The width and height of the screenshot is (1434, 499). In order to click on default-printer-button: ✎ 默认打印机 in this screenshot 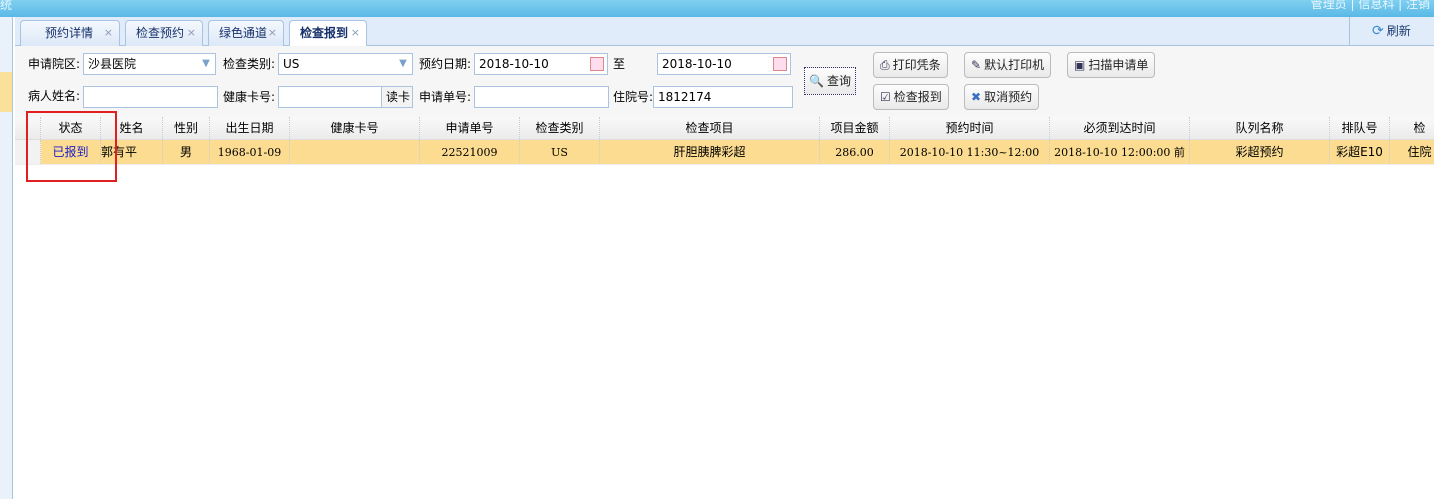, I will do `click(1008, 65)`.